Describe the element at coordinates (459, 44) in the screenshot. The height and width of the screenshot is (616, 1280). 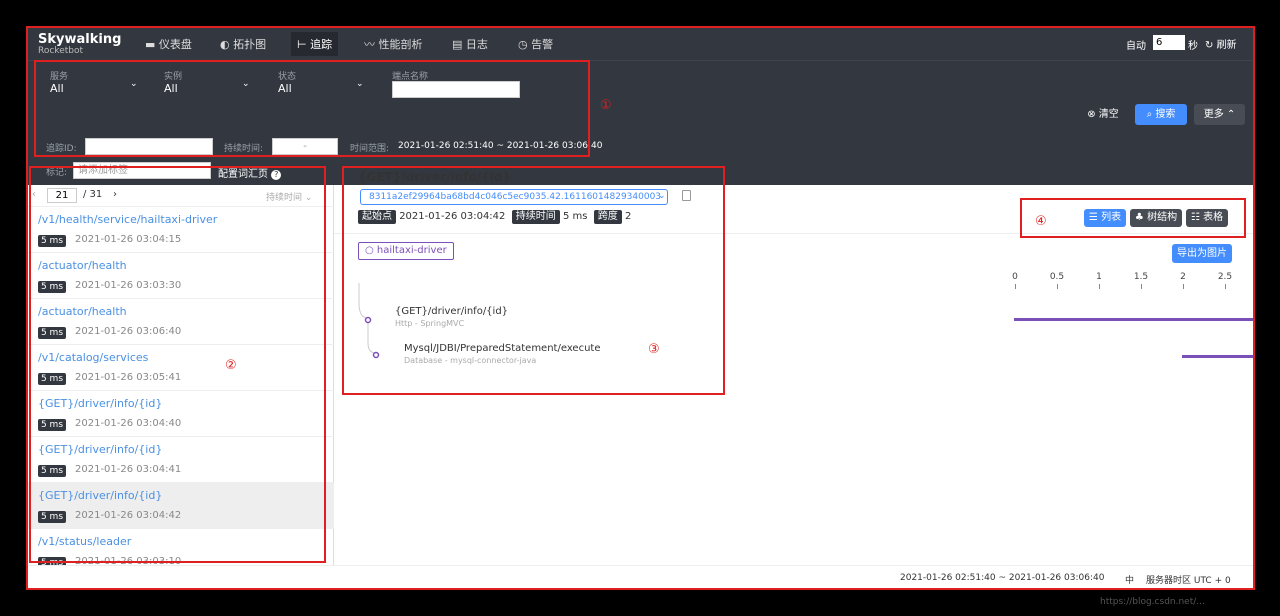
I see `log-icon: ▤` at that location.